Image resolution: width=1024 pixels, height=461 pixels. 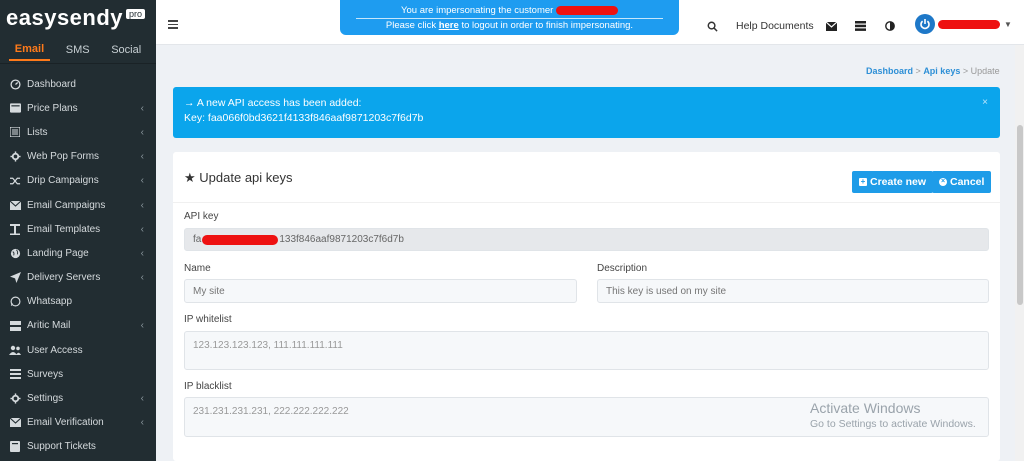 What do you see at coordinates (380, 291) in the screenshot?
I see `name-input` at bounding box center [380, 291].